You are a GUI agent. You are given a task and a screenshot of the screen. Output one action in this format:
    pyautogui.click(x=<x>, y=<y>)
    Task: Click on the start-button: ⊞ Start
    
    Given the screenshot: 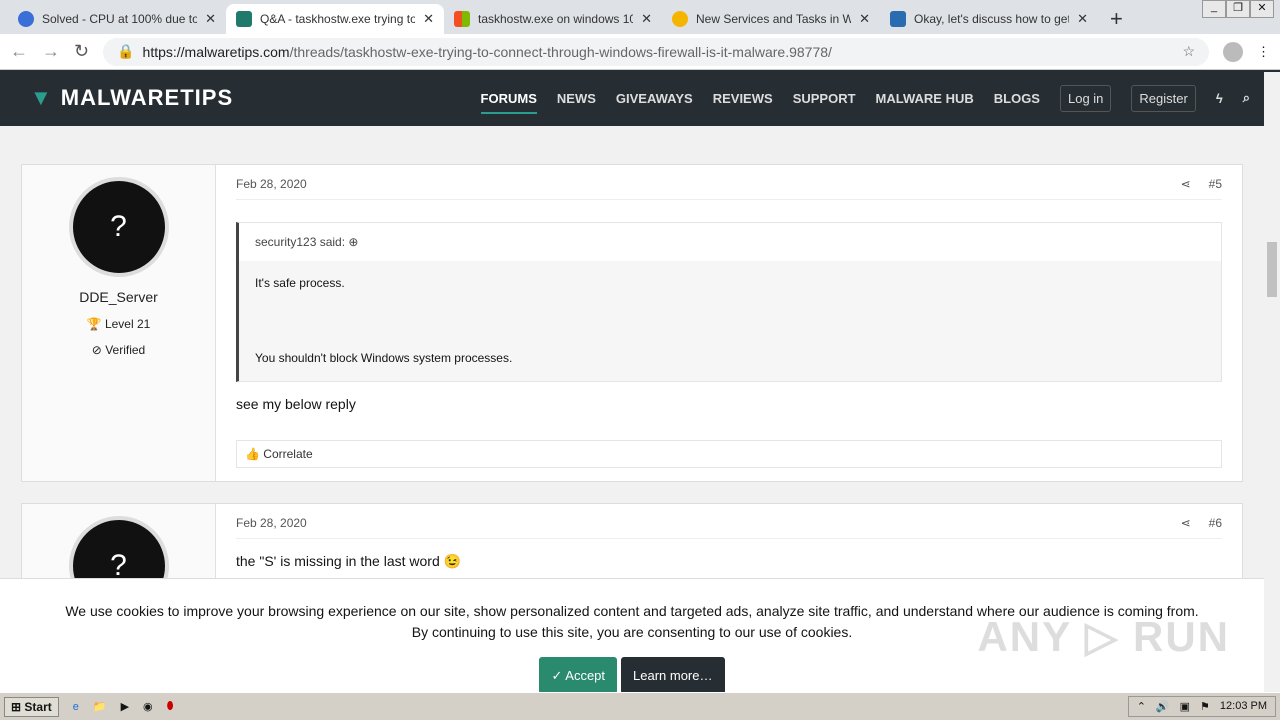 What is the action you would take?
    pyautogui.click(x=31, y=706)
    